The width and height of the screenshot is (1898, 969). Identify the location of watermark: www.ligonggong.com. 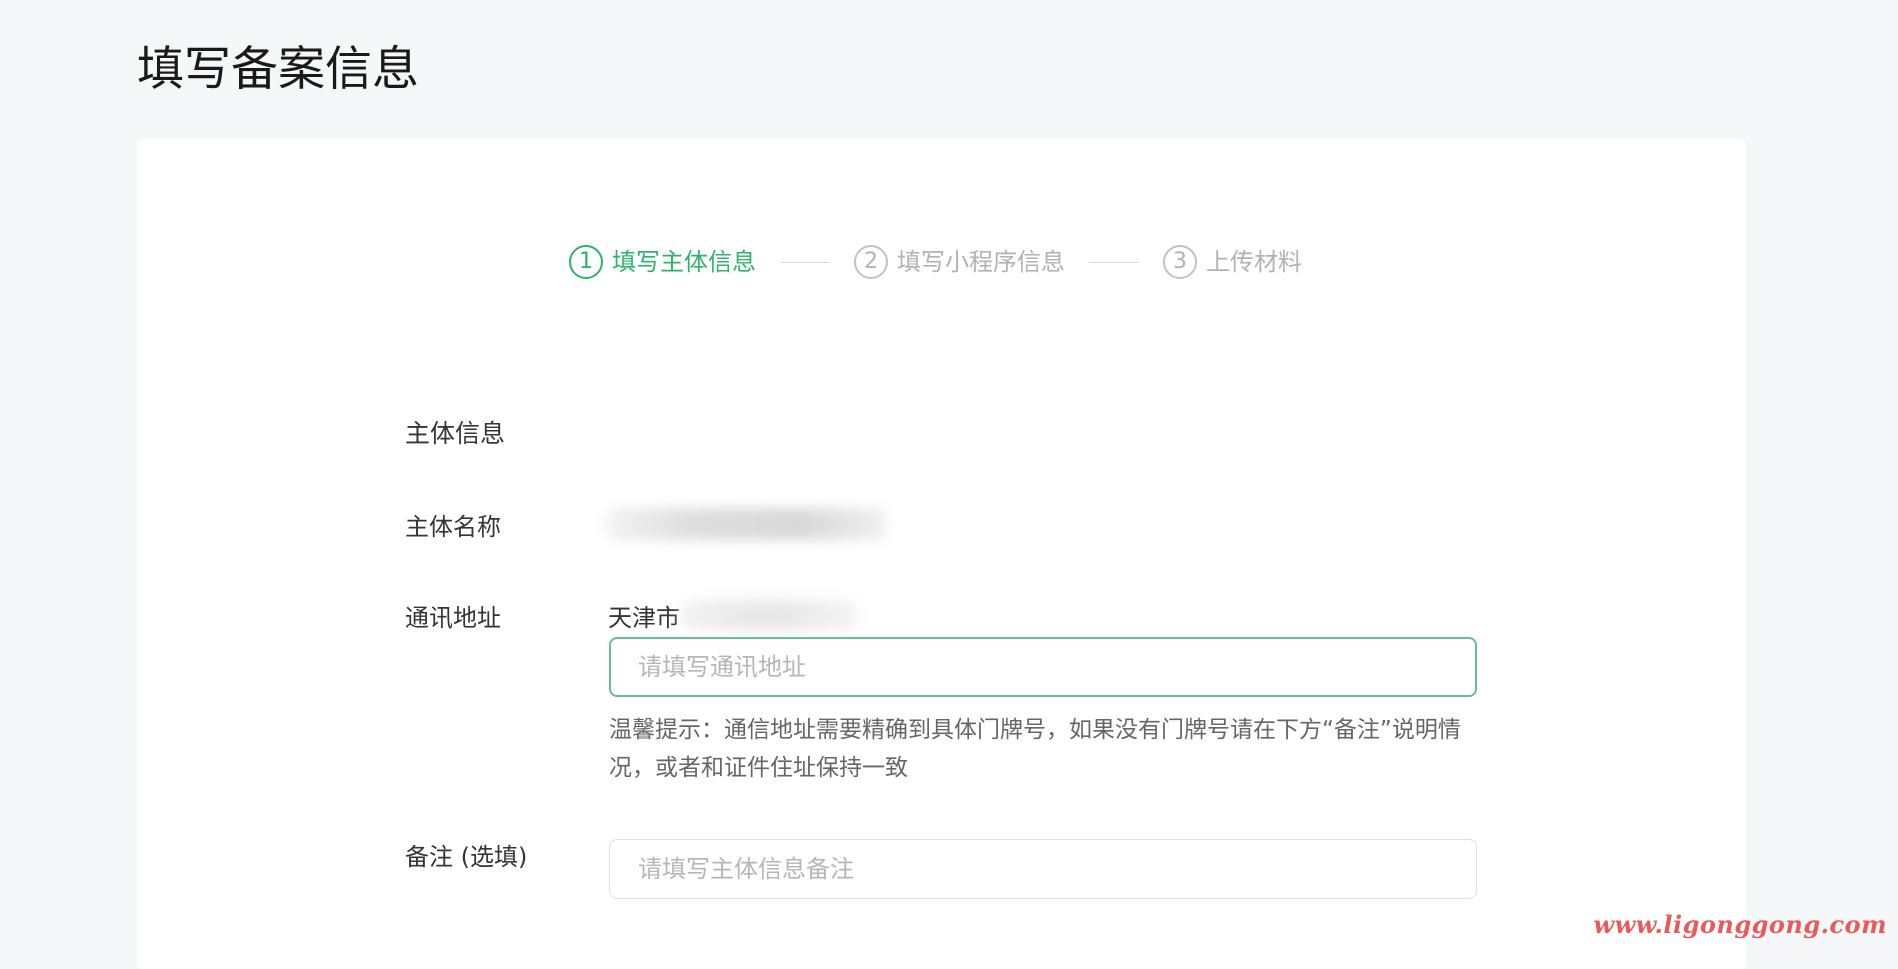
(1740, 924).